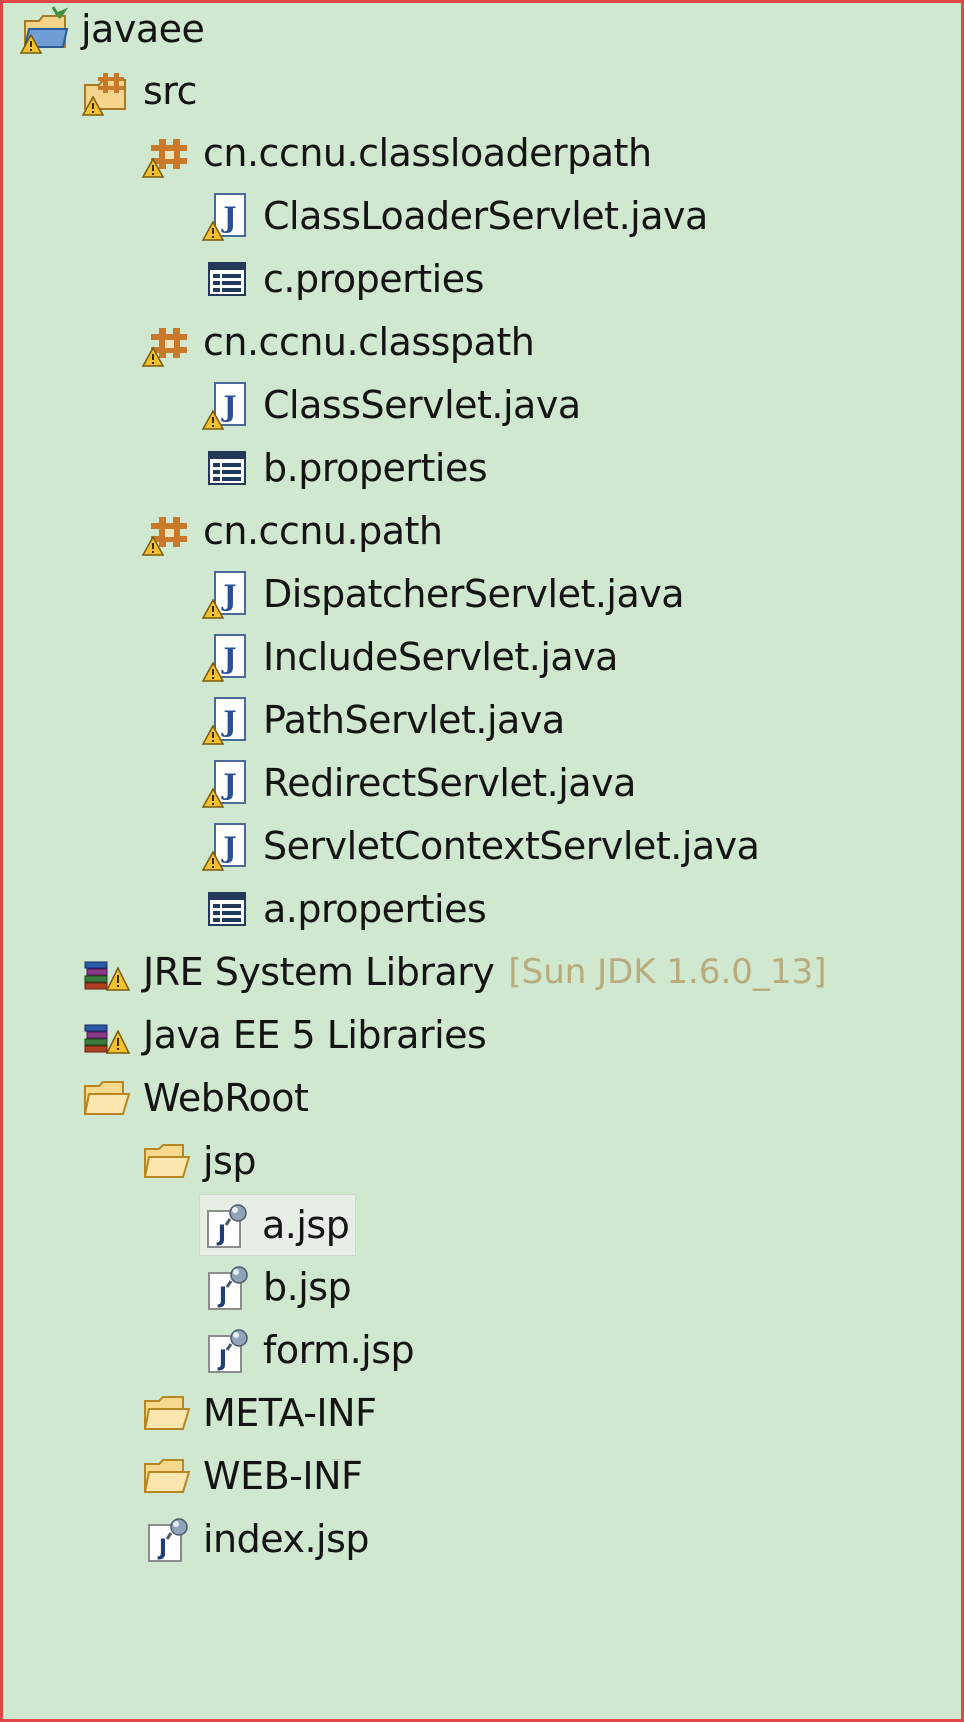 This screenshot has height=1722, width=964. I want to click on tree-node-label: jsp, so click(229, 1161).